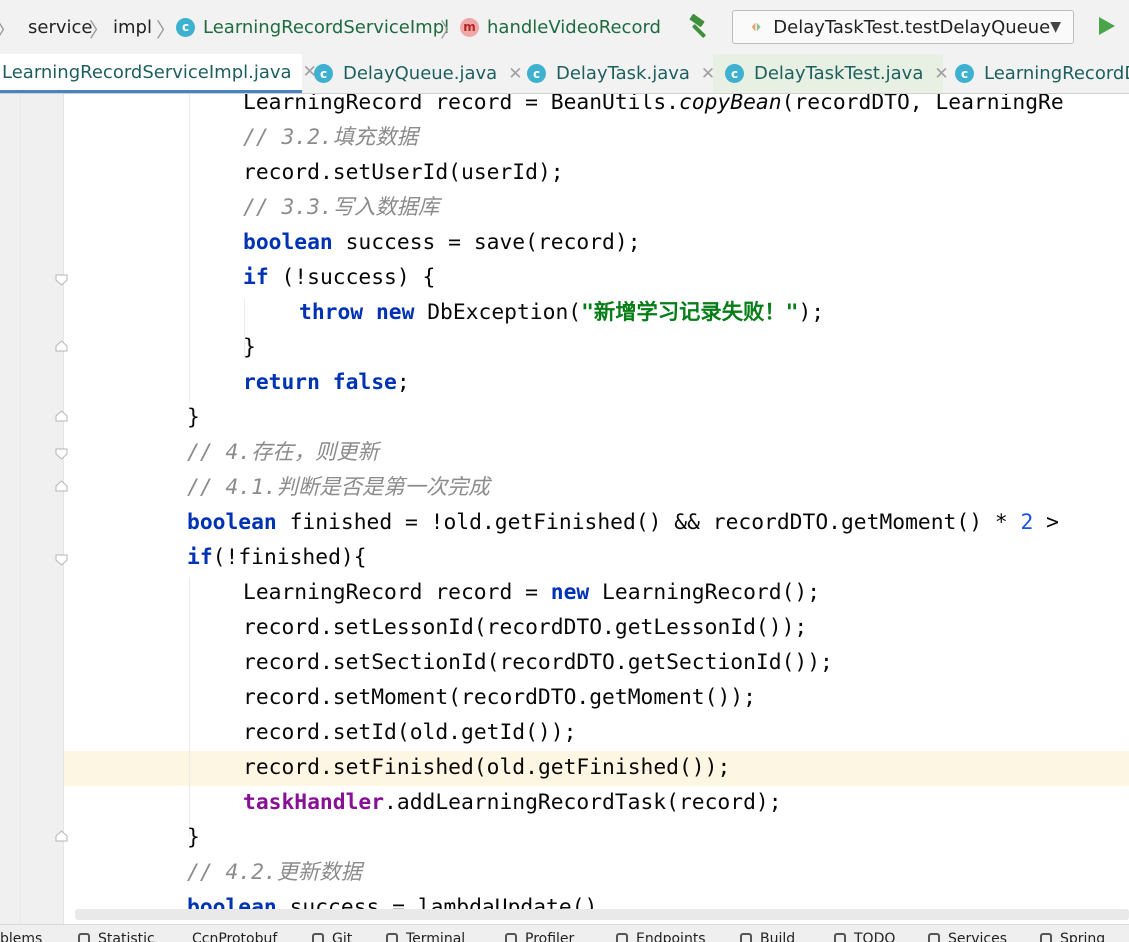 This screenshot has height=942, width=1129. What do you see at coordinates (734, 73) in the screenshot?
I see `test-class-icon: c` at bounding box center [734, 73].